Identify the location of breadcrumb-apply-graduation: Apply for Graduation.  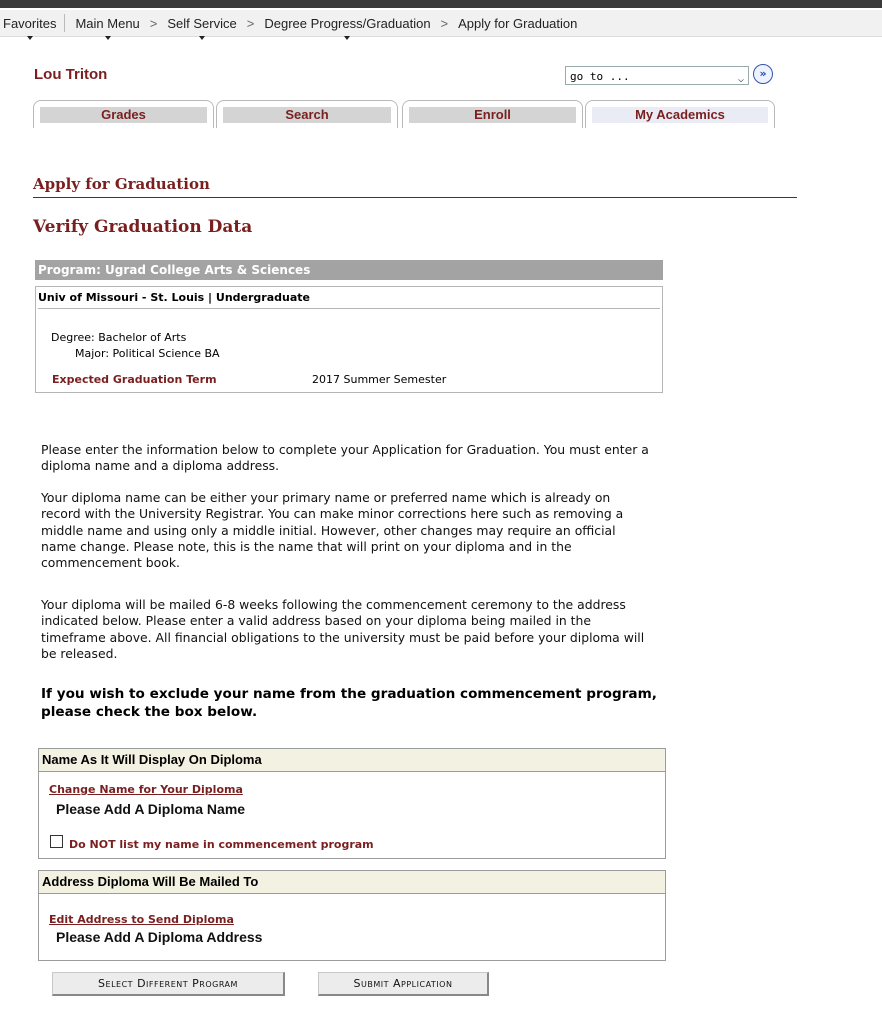
(517, 23).